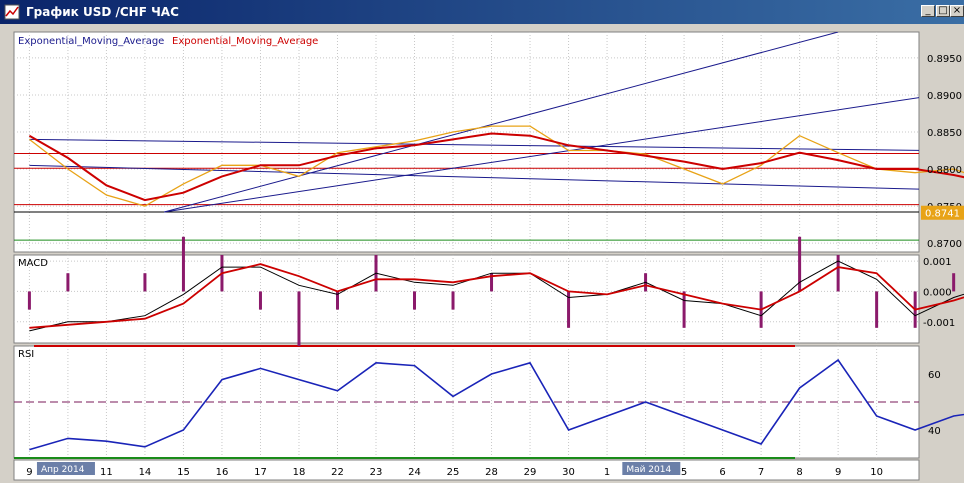 The image size is (964, 483). Describe the element at coordinates (337, 472) in the screenshot. I see `x-tick-label: 22` at that location.